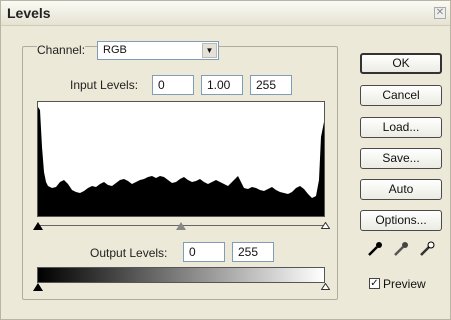 The width and height of the screenshot is (451, 320). I want to click on input-black-field: 0, so click(173, 85).